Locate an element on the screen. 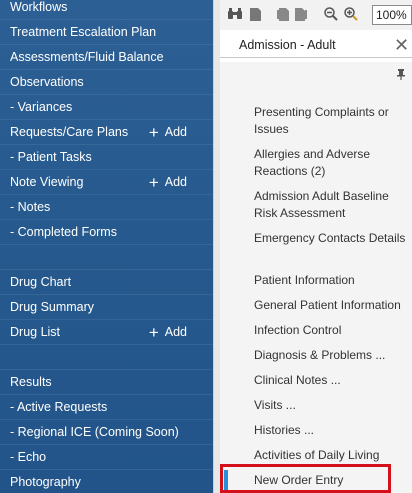 The height and width of the screenshot is (493, 412). nav-label: - Completed Forms is located at coordinates (63, 232).